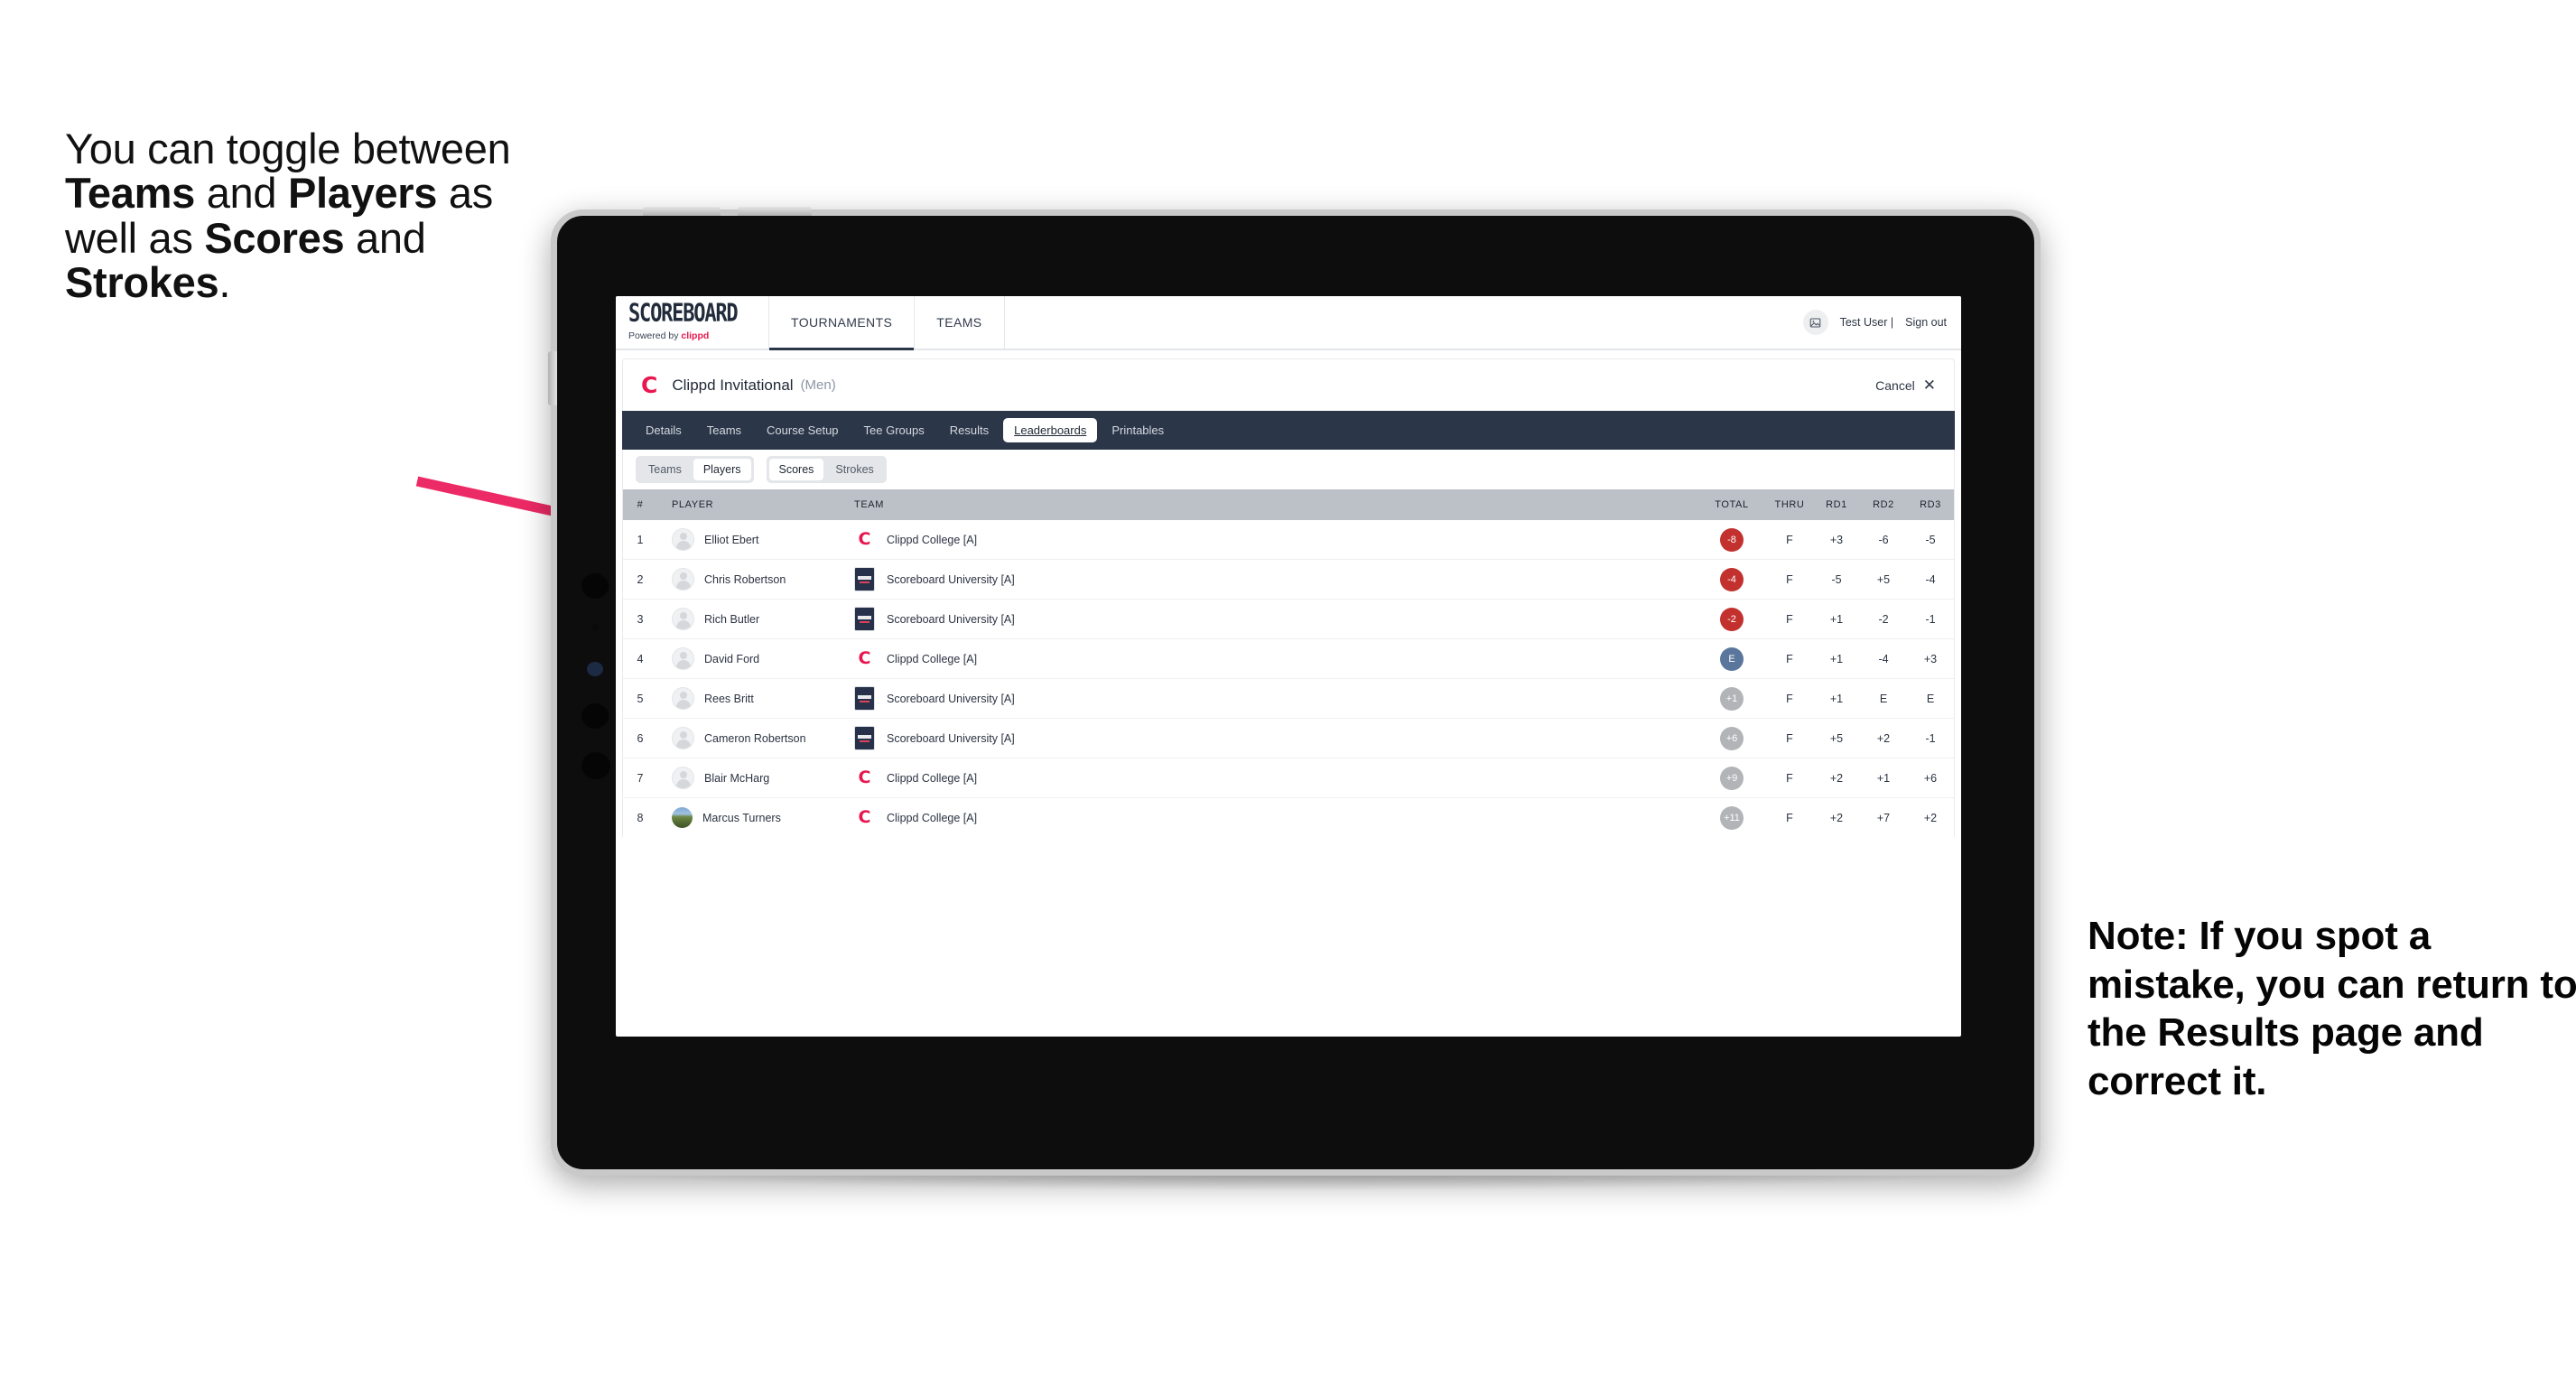 The image size is (2576, 1386). What do you see at coordinates (1930, 619) in the screenshot?
I see `cell-rd3: -1` at bounding box center [1930, 619].